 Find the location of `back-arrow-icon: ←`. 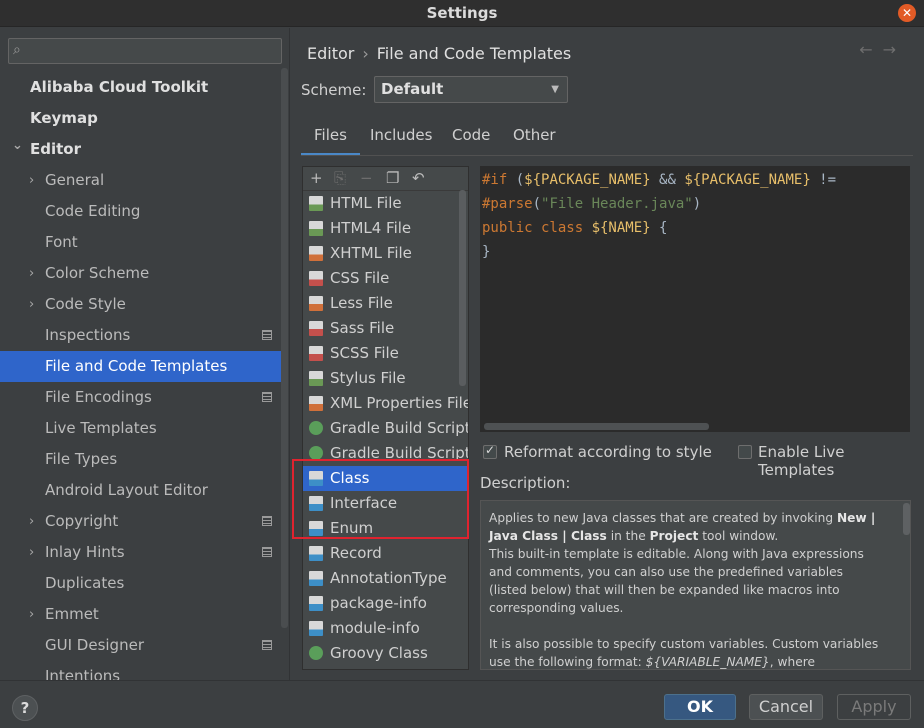

back-arrow-icon: ← is located at coordinates (870, 49).